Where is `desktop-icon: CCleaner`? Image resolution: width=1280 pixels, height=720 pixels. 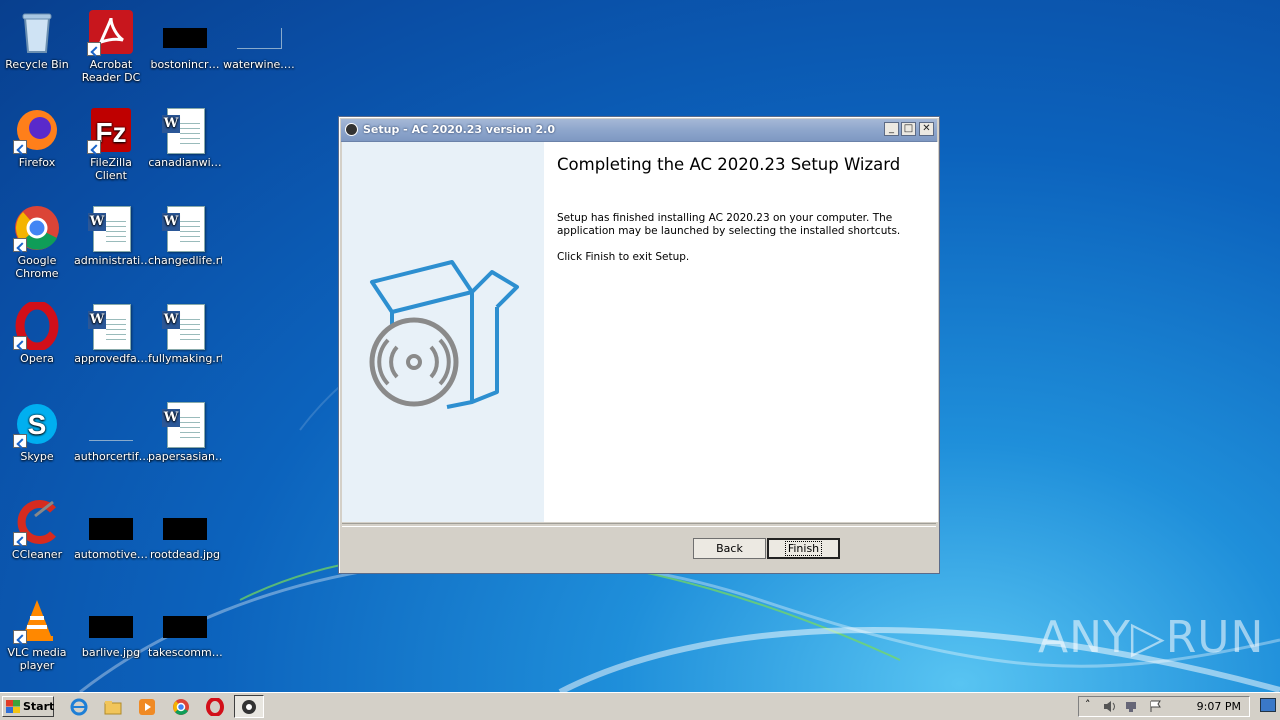 desktop-icon: CCleaner is located at coordinates (37, 529).